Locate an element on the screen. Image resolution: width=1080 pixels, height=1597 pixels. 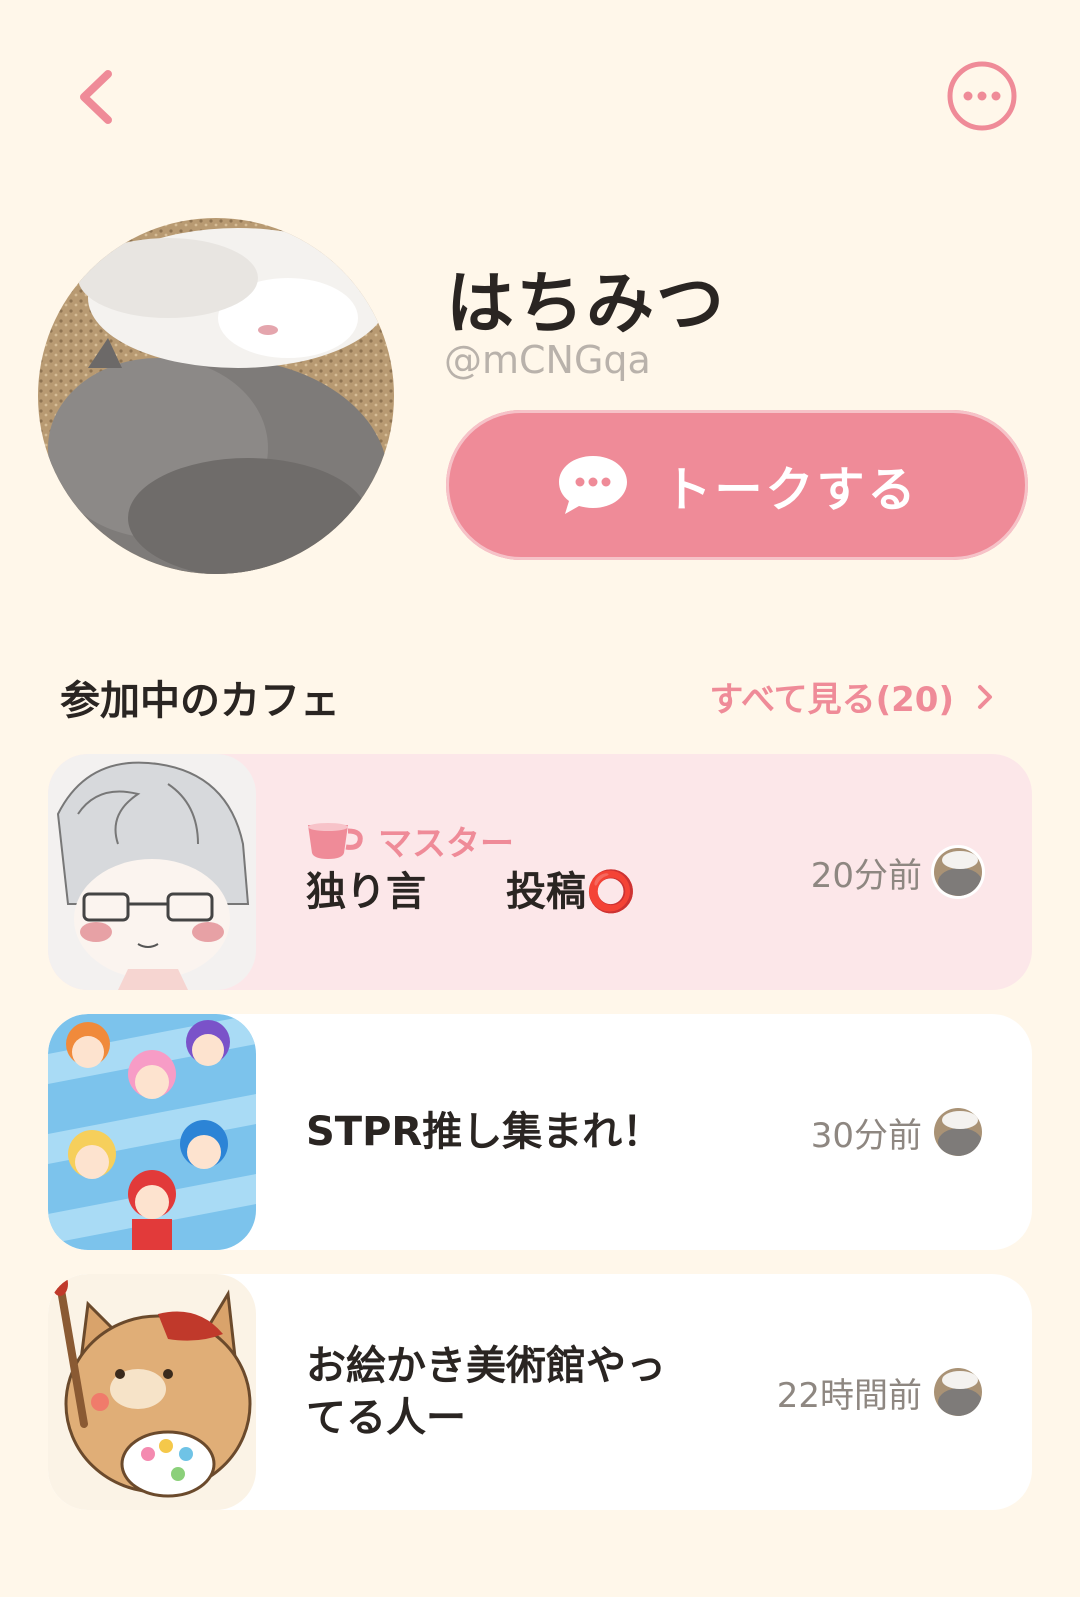
cafe-time: 20分前 is located at coordinates (866, 876).